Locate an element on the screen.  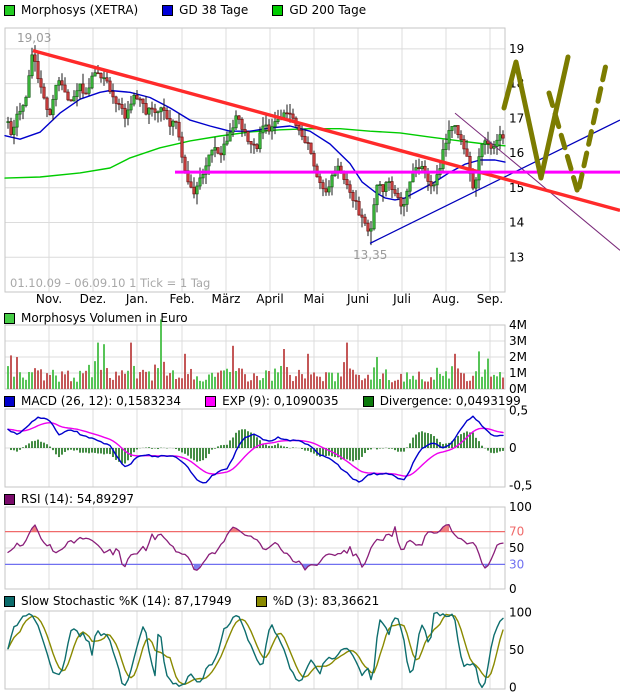
stoch-axis-tick: 0 is located at coordinates (513, 688).